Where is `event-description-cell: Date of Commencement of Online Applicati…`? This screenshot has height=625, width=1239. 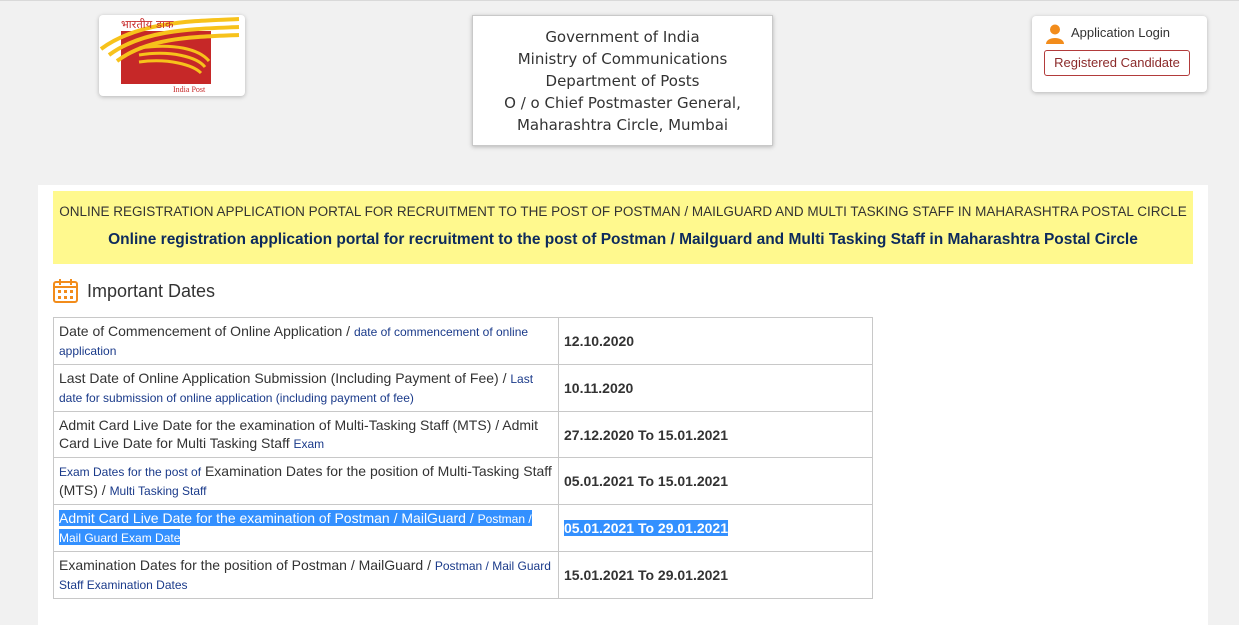 event-description-cell: Date of Commencement of Online Applicati… is located at coordinates (306, 341).